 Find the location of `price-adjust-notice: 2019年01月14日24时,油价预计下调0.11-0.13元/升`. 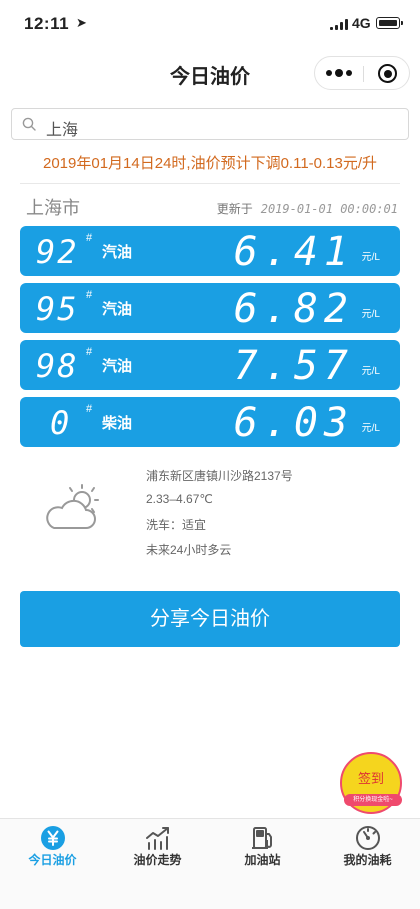

price-adjust-notice: 2019年01月14日24时,油价预计下调0.11-0.13元/升 is located at coordinates (210, 163).